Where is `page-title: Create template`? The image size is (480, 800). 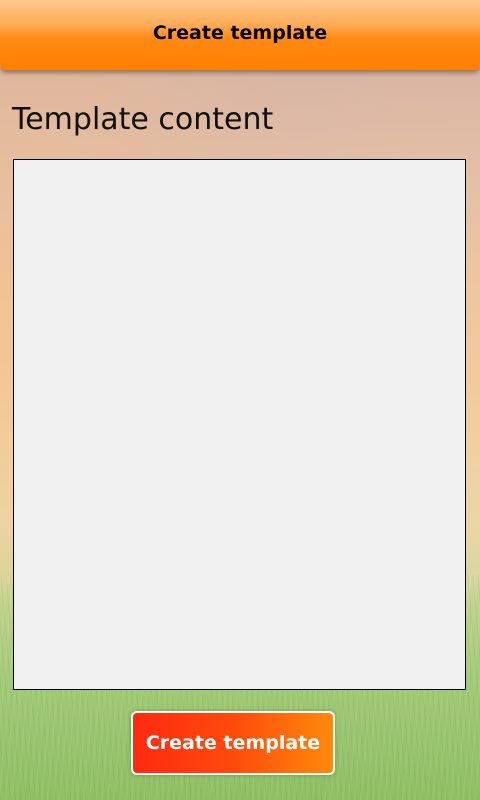
page-title: Create template is located at coordinates (240, 33).